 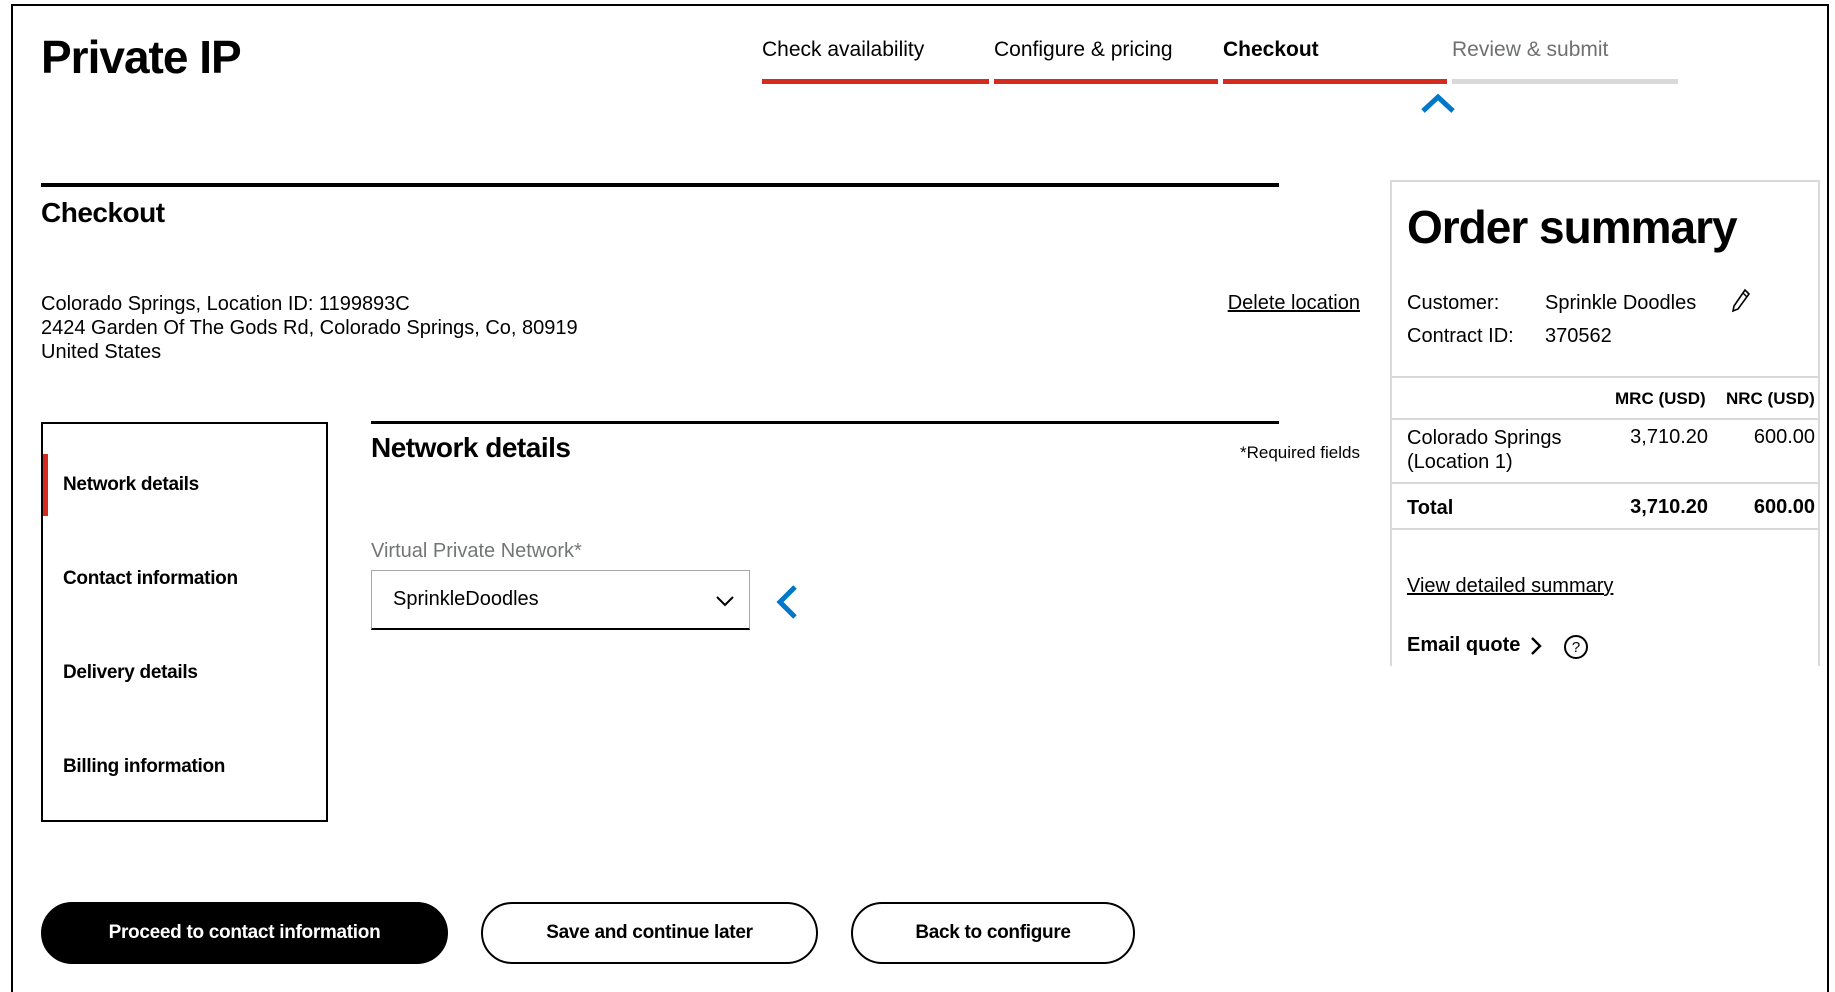 What do you see at coordinates (1294, 303) in the screenshot?
I see `delete-location-link: Delete location` at bounding box center [1294, 303].